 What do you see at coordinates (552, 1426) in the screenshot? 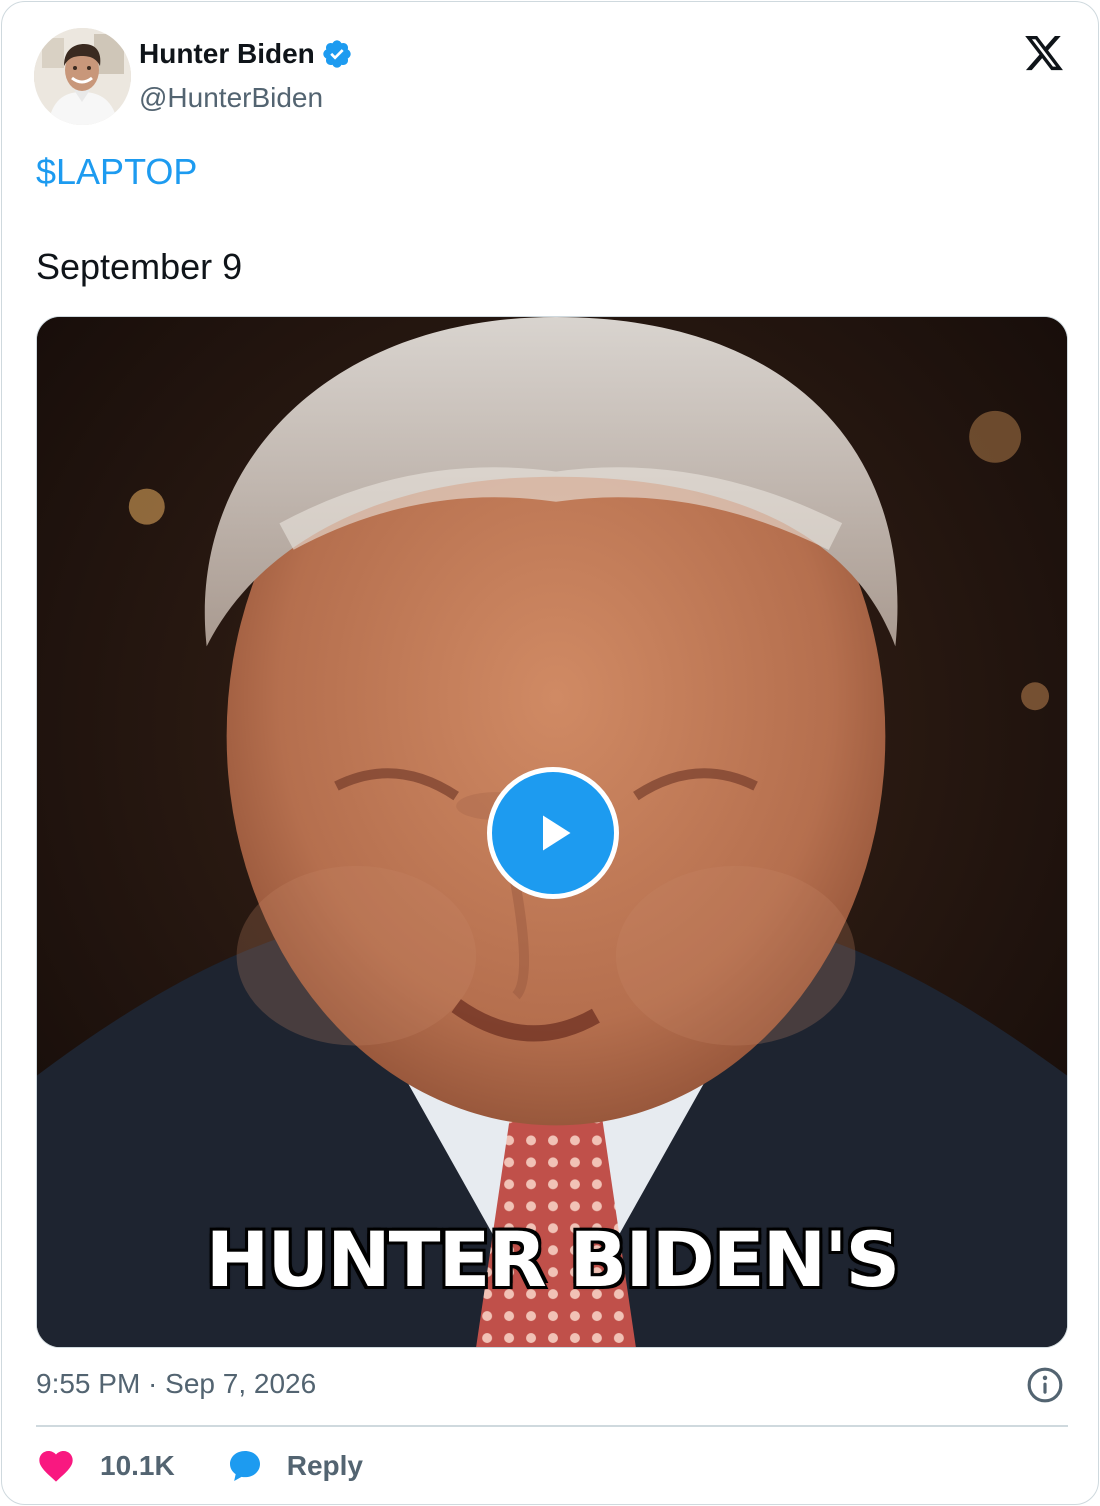
I see `divider` at bounding box center [552, 1426].